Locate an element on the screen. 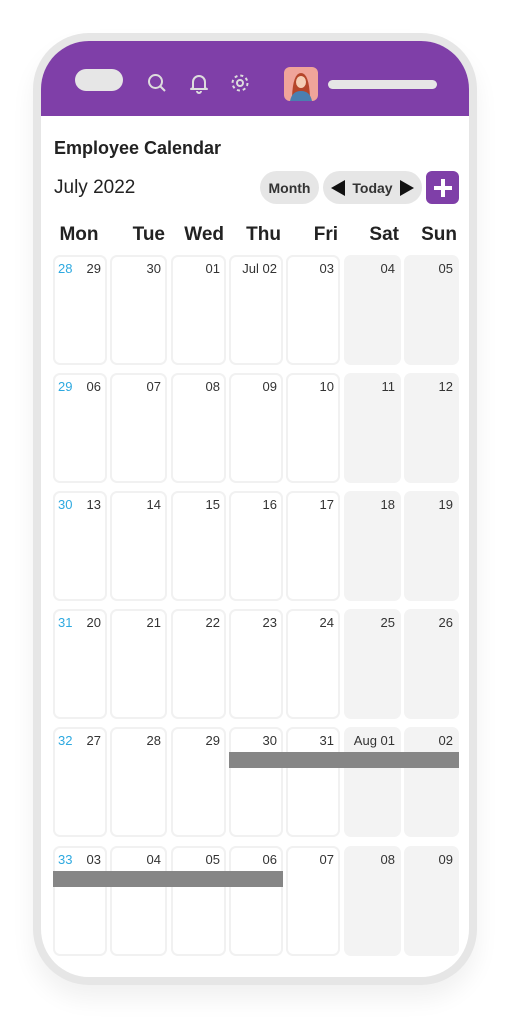 The height and width of the screenshot is (1024, 511). weekday-header: Thu is located at coordinates (263, 234).